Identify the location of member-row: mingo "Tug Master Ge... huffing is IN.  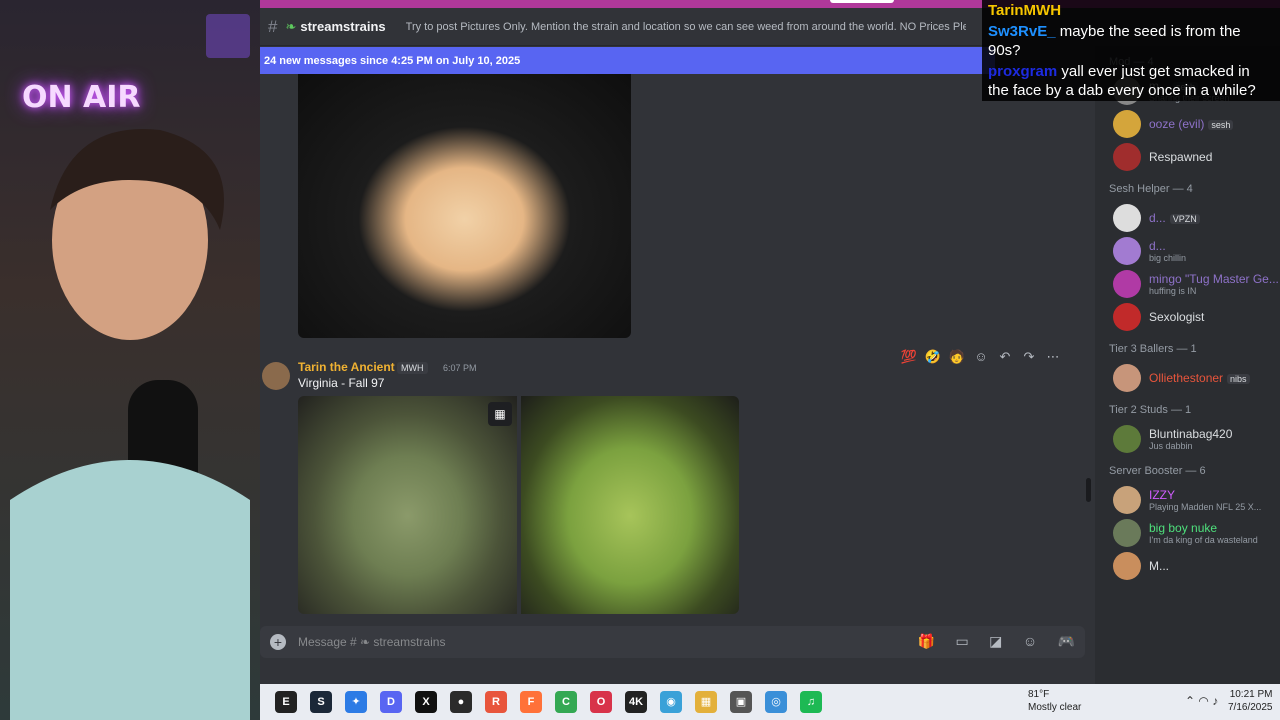
(1187, 283).